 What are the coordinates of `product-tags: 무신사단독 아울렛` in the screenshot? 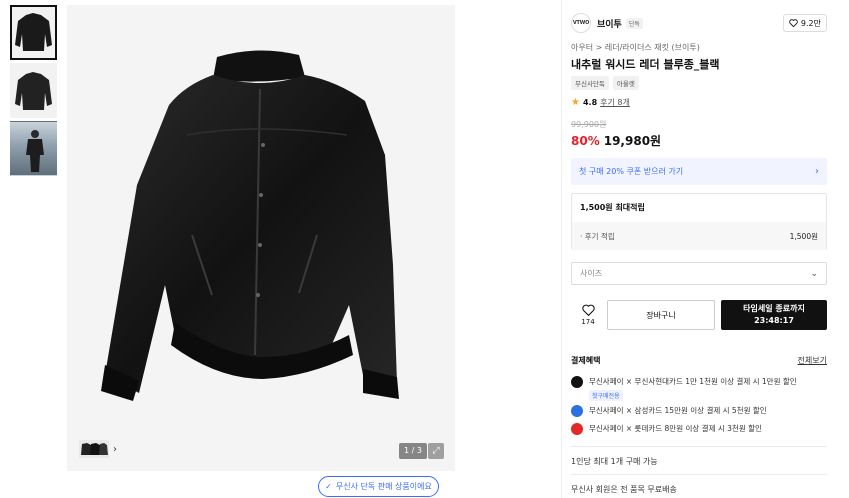 It's located at (605, 83).